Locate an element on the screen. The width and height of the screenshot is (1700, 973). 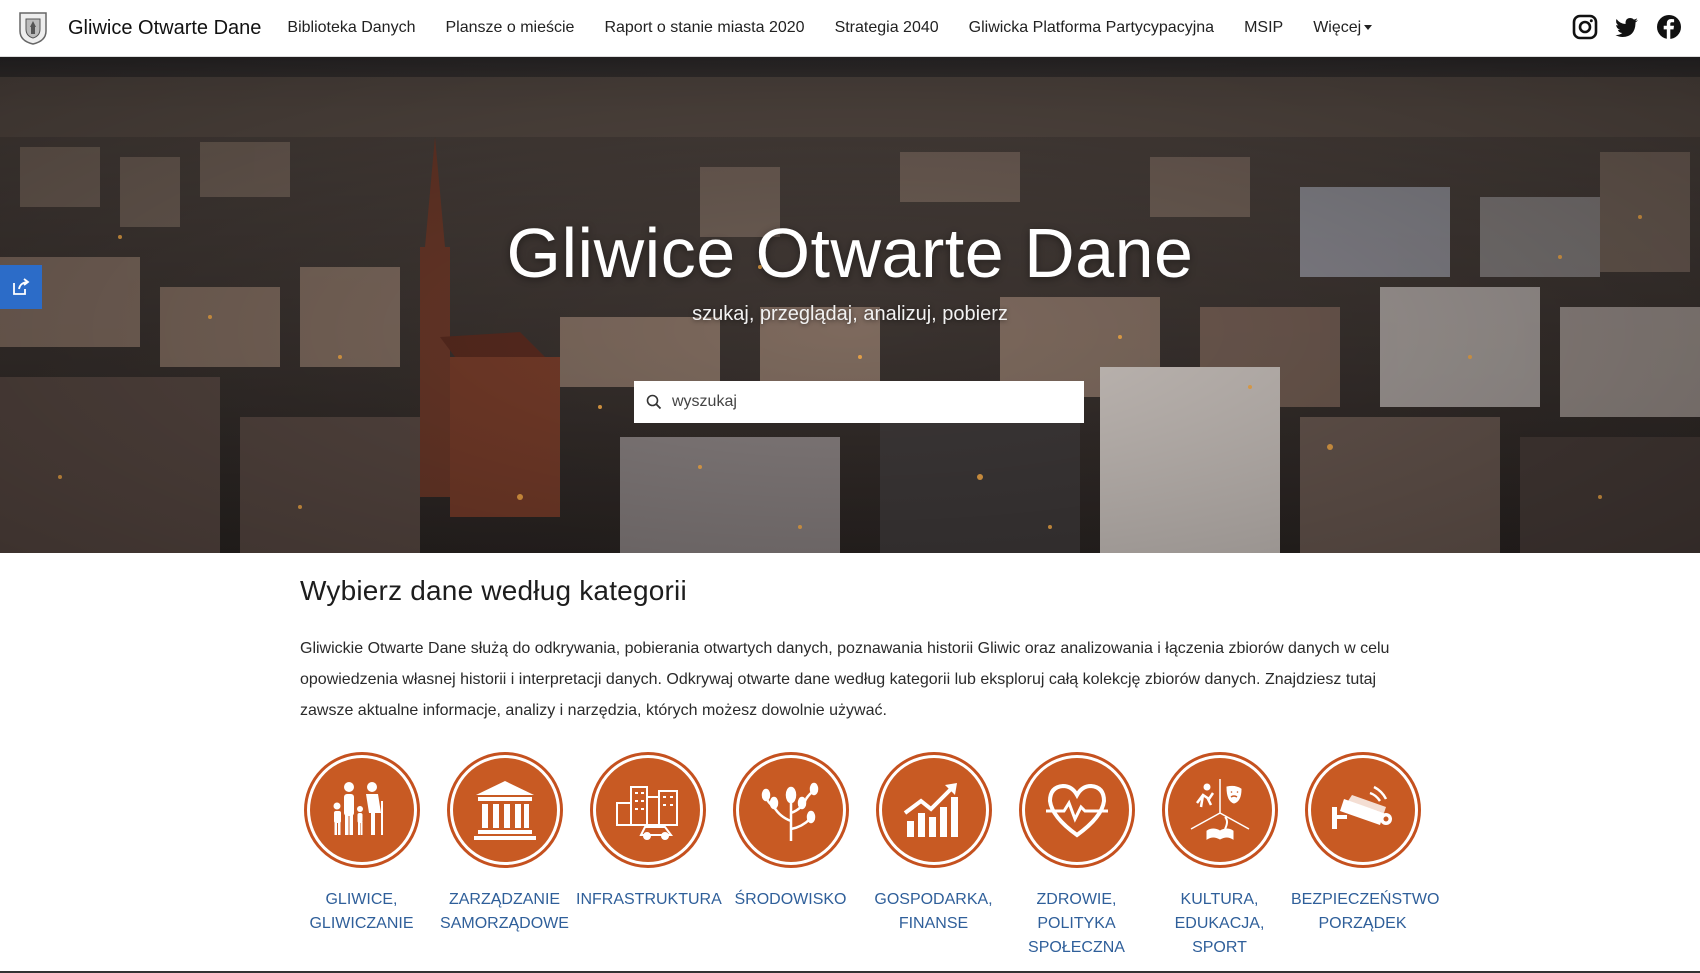
nav-link-strategia-2040: Strategia 2040 is located at coordinates (887, 28).